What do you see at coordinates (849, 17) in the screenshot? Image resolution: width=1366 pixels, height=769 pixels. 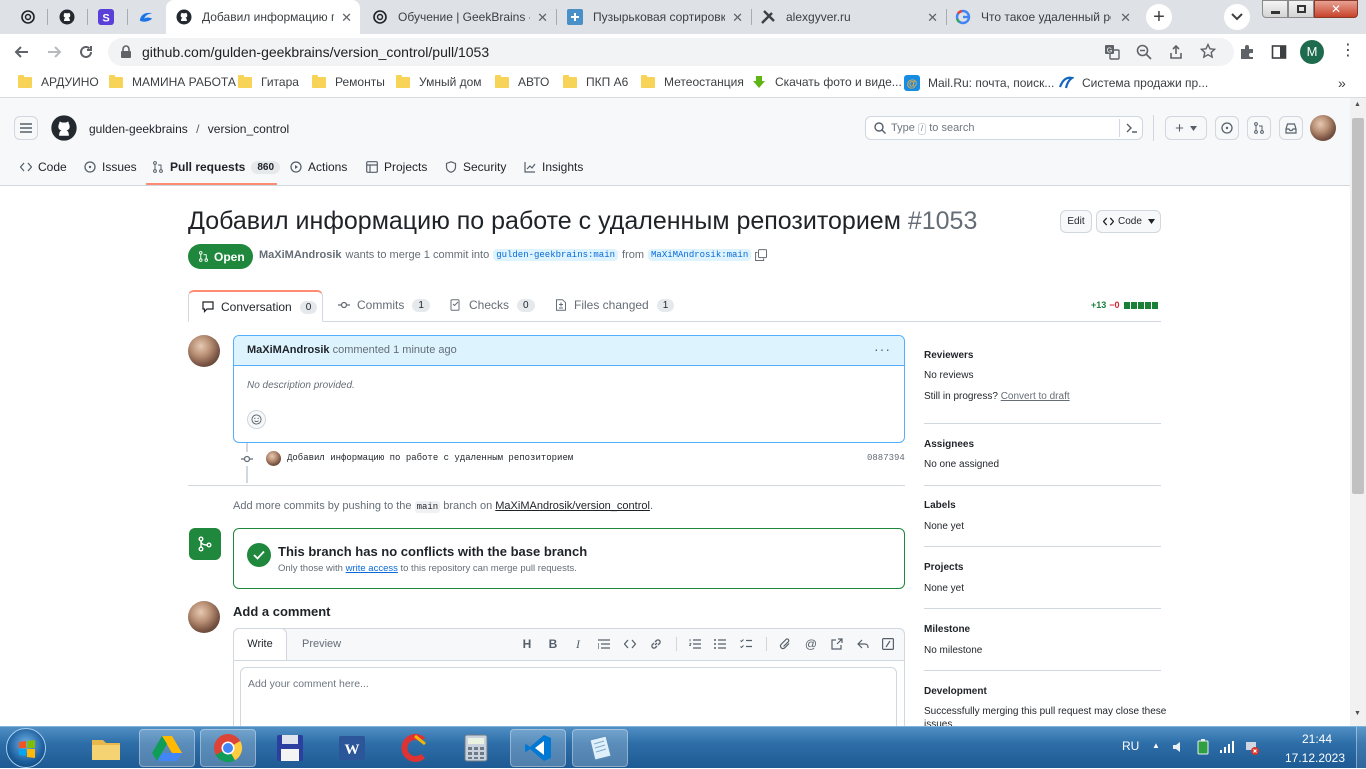 I see `browser-tab: alexgyver.ru ✕` at bounding box center [849, 17].